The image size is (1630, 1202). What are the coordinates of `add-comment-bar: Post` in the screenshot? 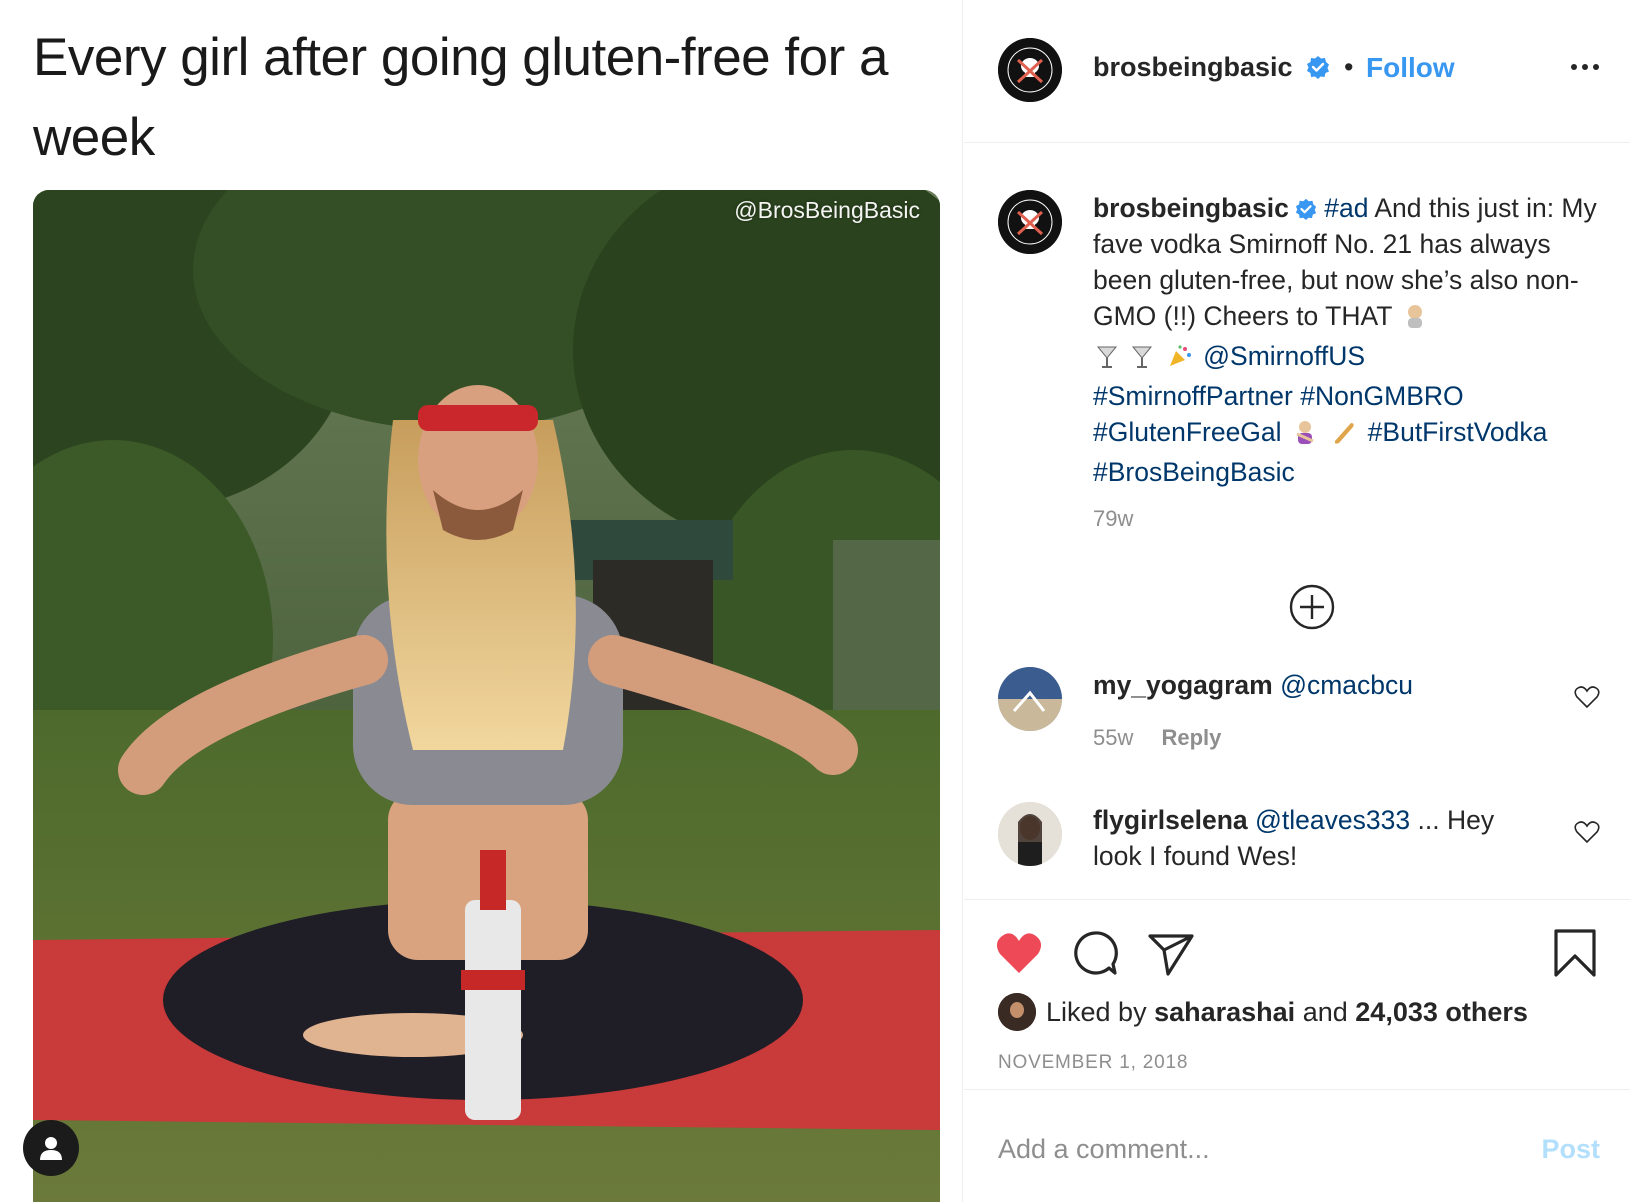 It's located at (1297, 1145).